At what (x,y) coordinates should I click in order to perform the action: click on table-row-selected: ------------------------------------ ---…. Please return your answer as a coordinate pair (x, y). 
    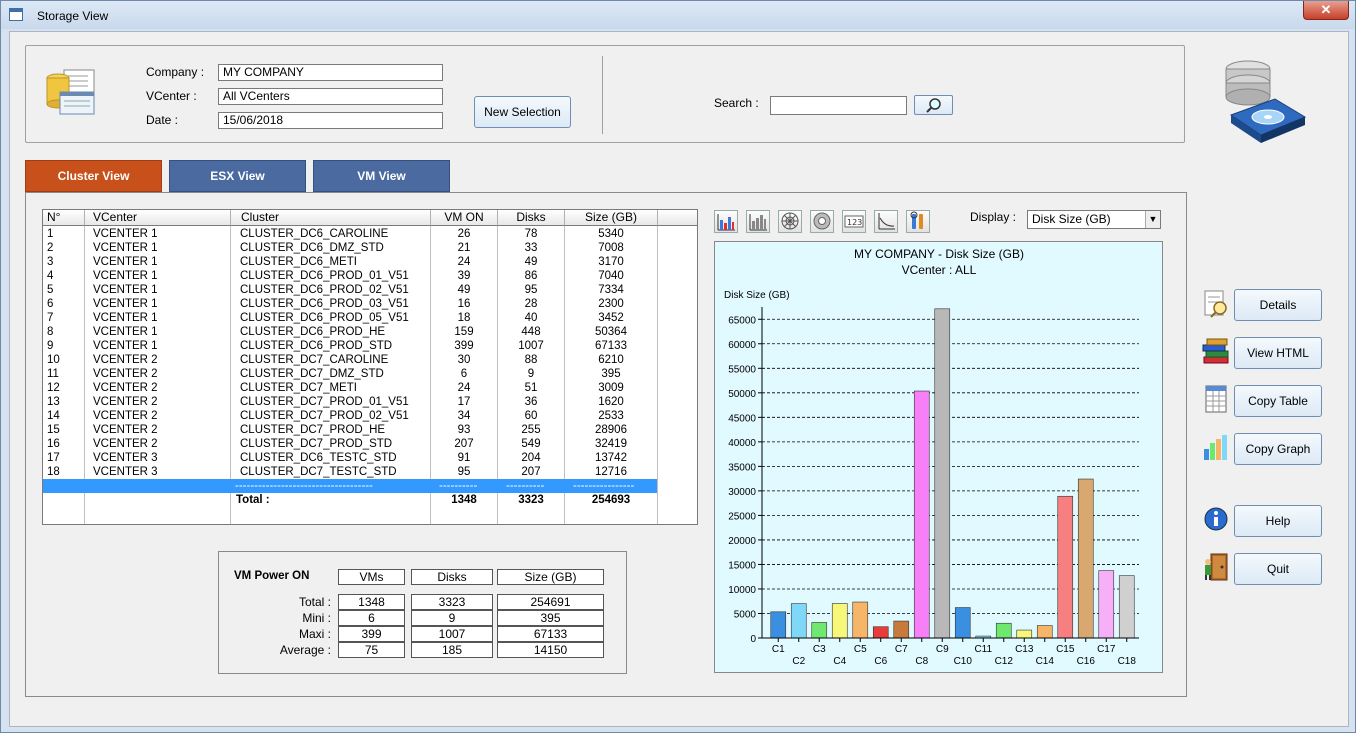
    Looking at the image, I should click on (350, 486).